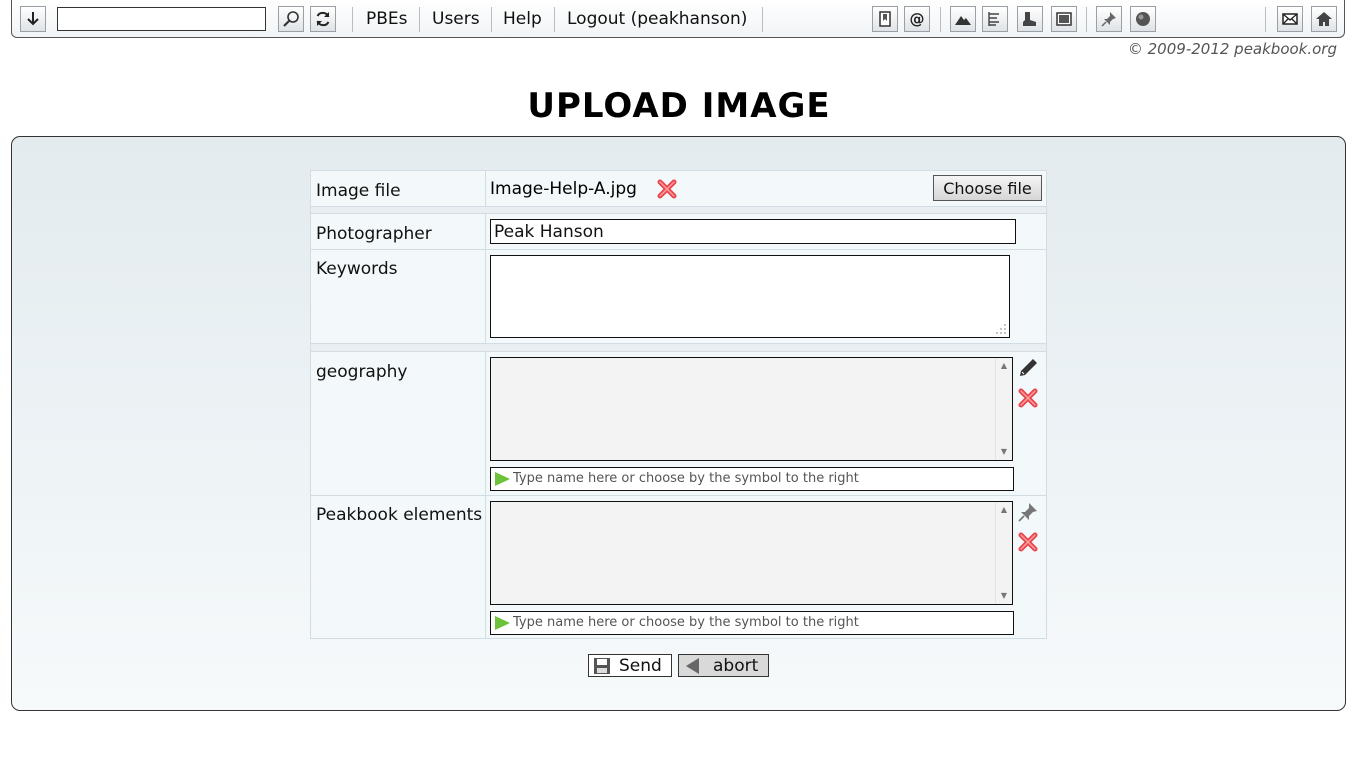  Describe the element at coordinates (736, 665) in the screenshot. I see `abort-label: abort` at that location.